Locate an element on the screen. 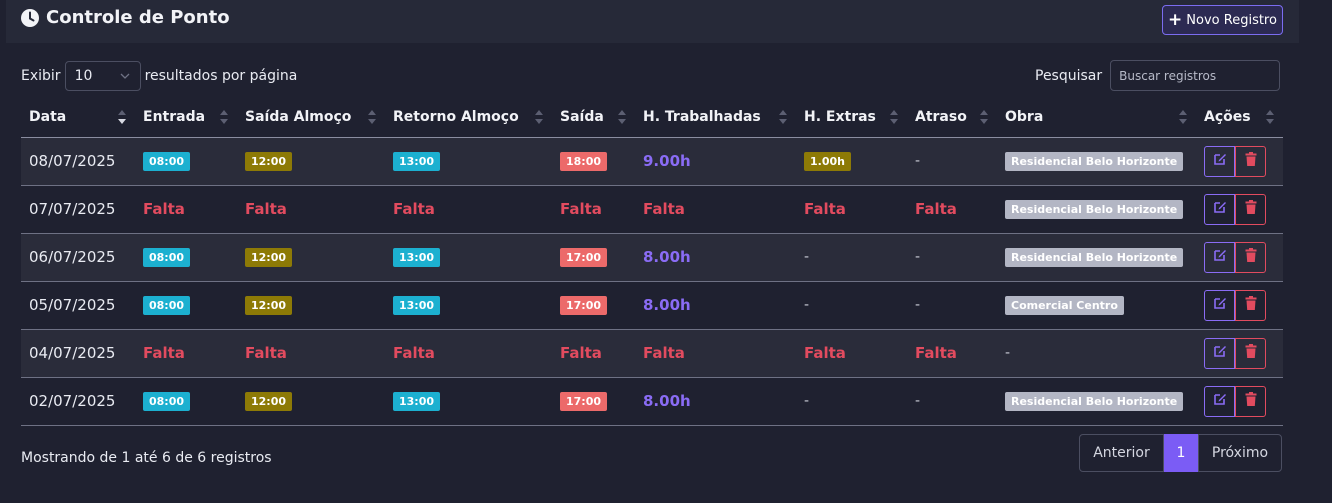  cell-saida: 18:00 is located at coordinates (593, 161).